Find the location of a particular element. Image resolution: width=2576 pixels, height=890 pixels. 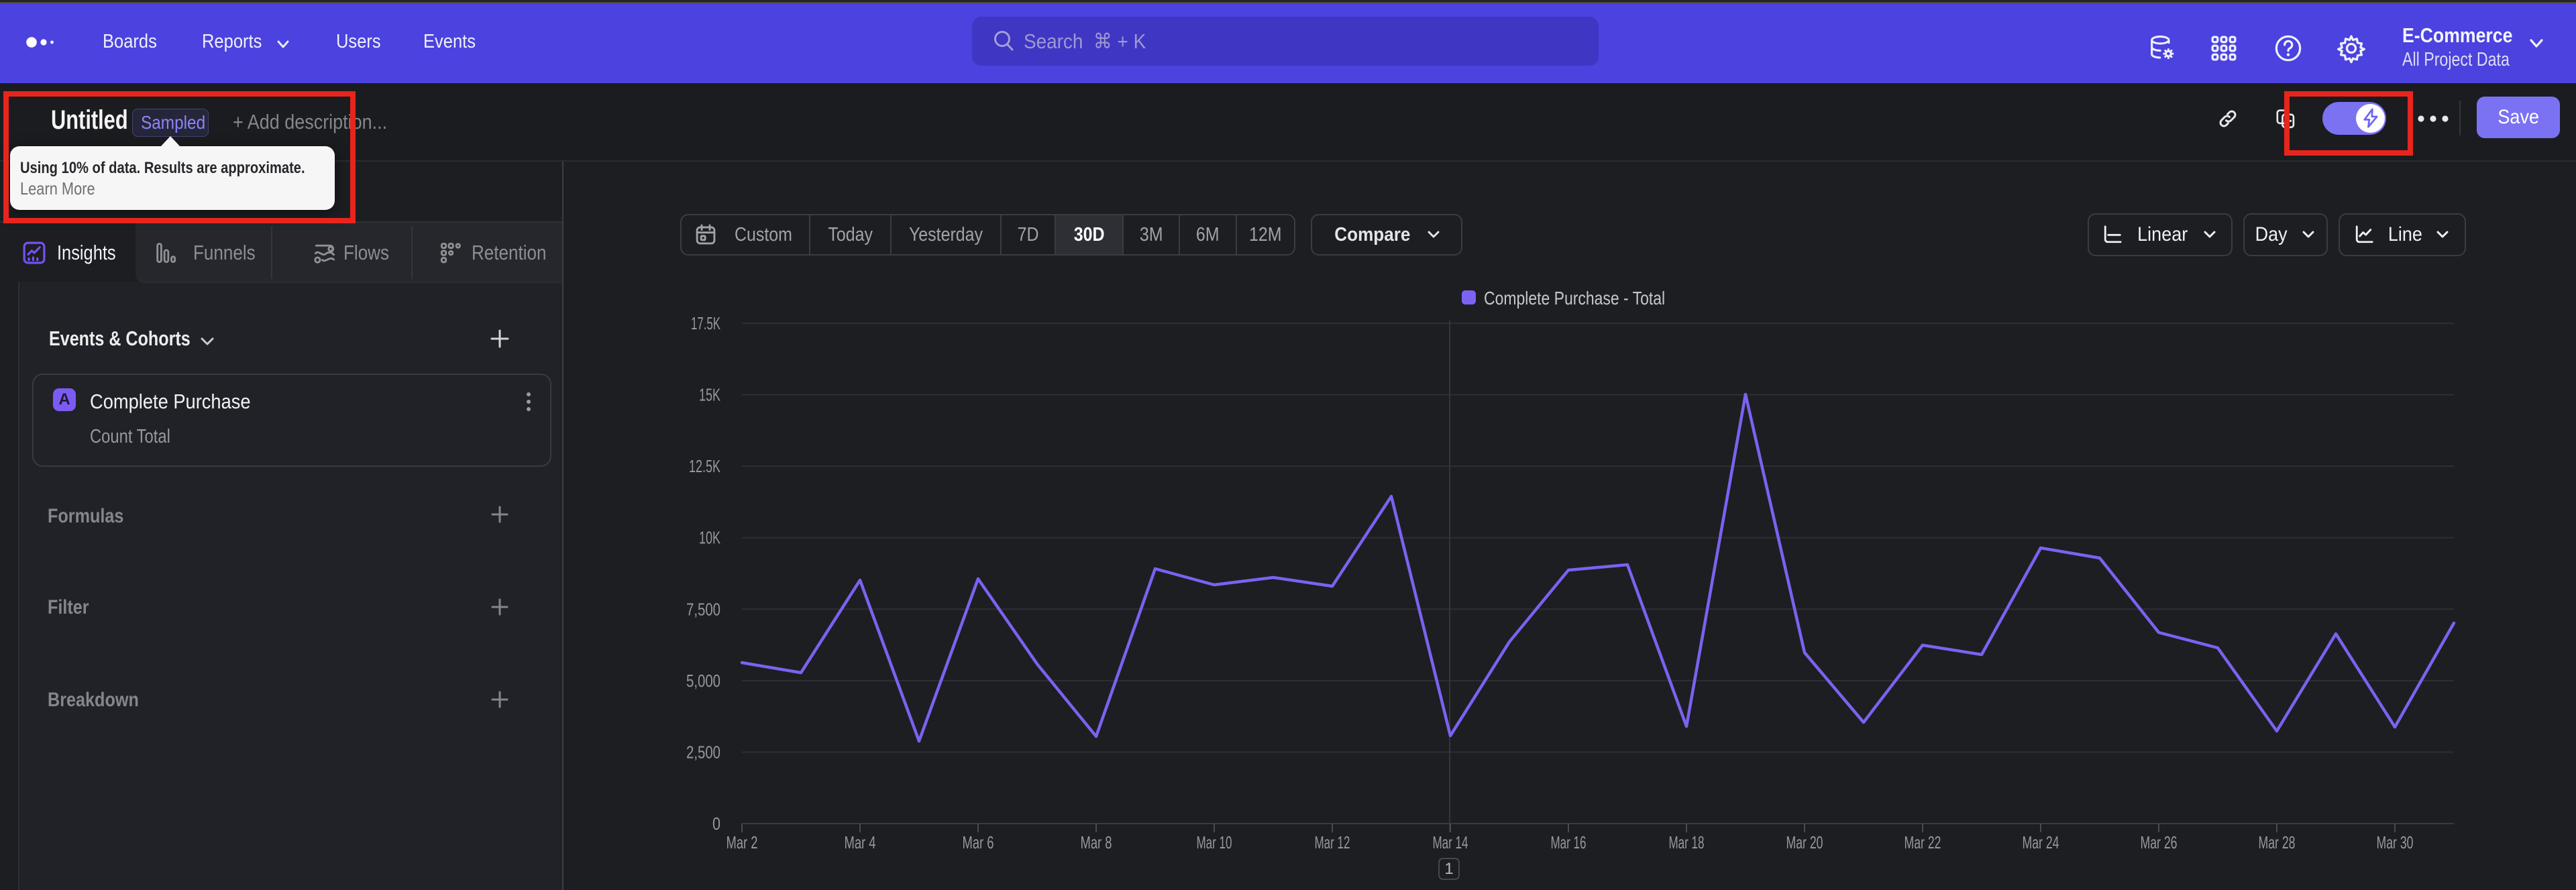

svg-text: 7,500 is located at coordinates (703, 609).